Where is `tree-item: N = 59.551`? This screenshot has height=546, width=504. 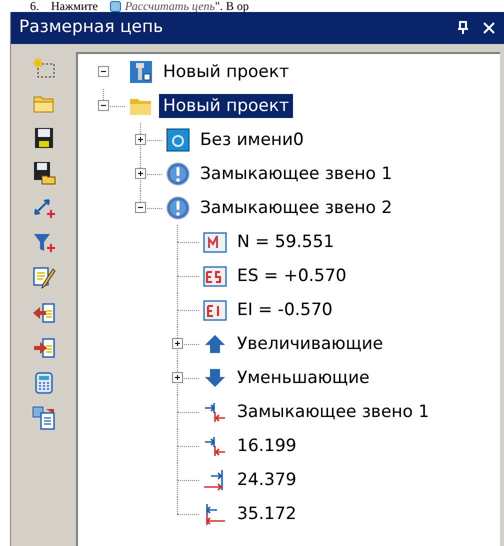 tree-item: N = 59.551 is located at coordinates (285, 242).